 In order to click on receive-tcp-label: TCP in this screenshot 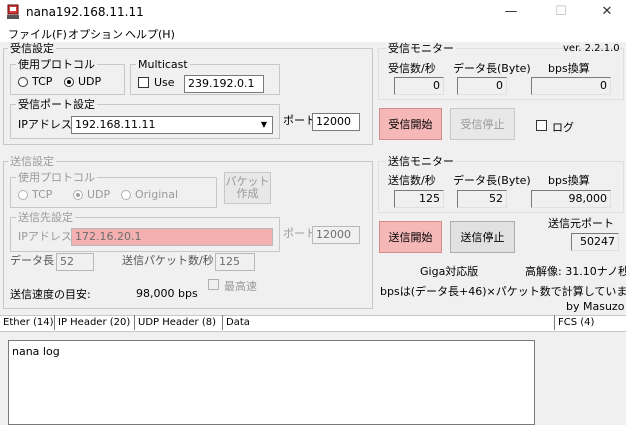, I will do `click(42, 81)`.